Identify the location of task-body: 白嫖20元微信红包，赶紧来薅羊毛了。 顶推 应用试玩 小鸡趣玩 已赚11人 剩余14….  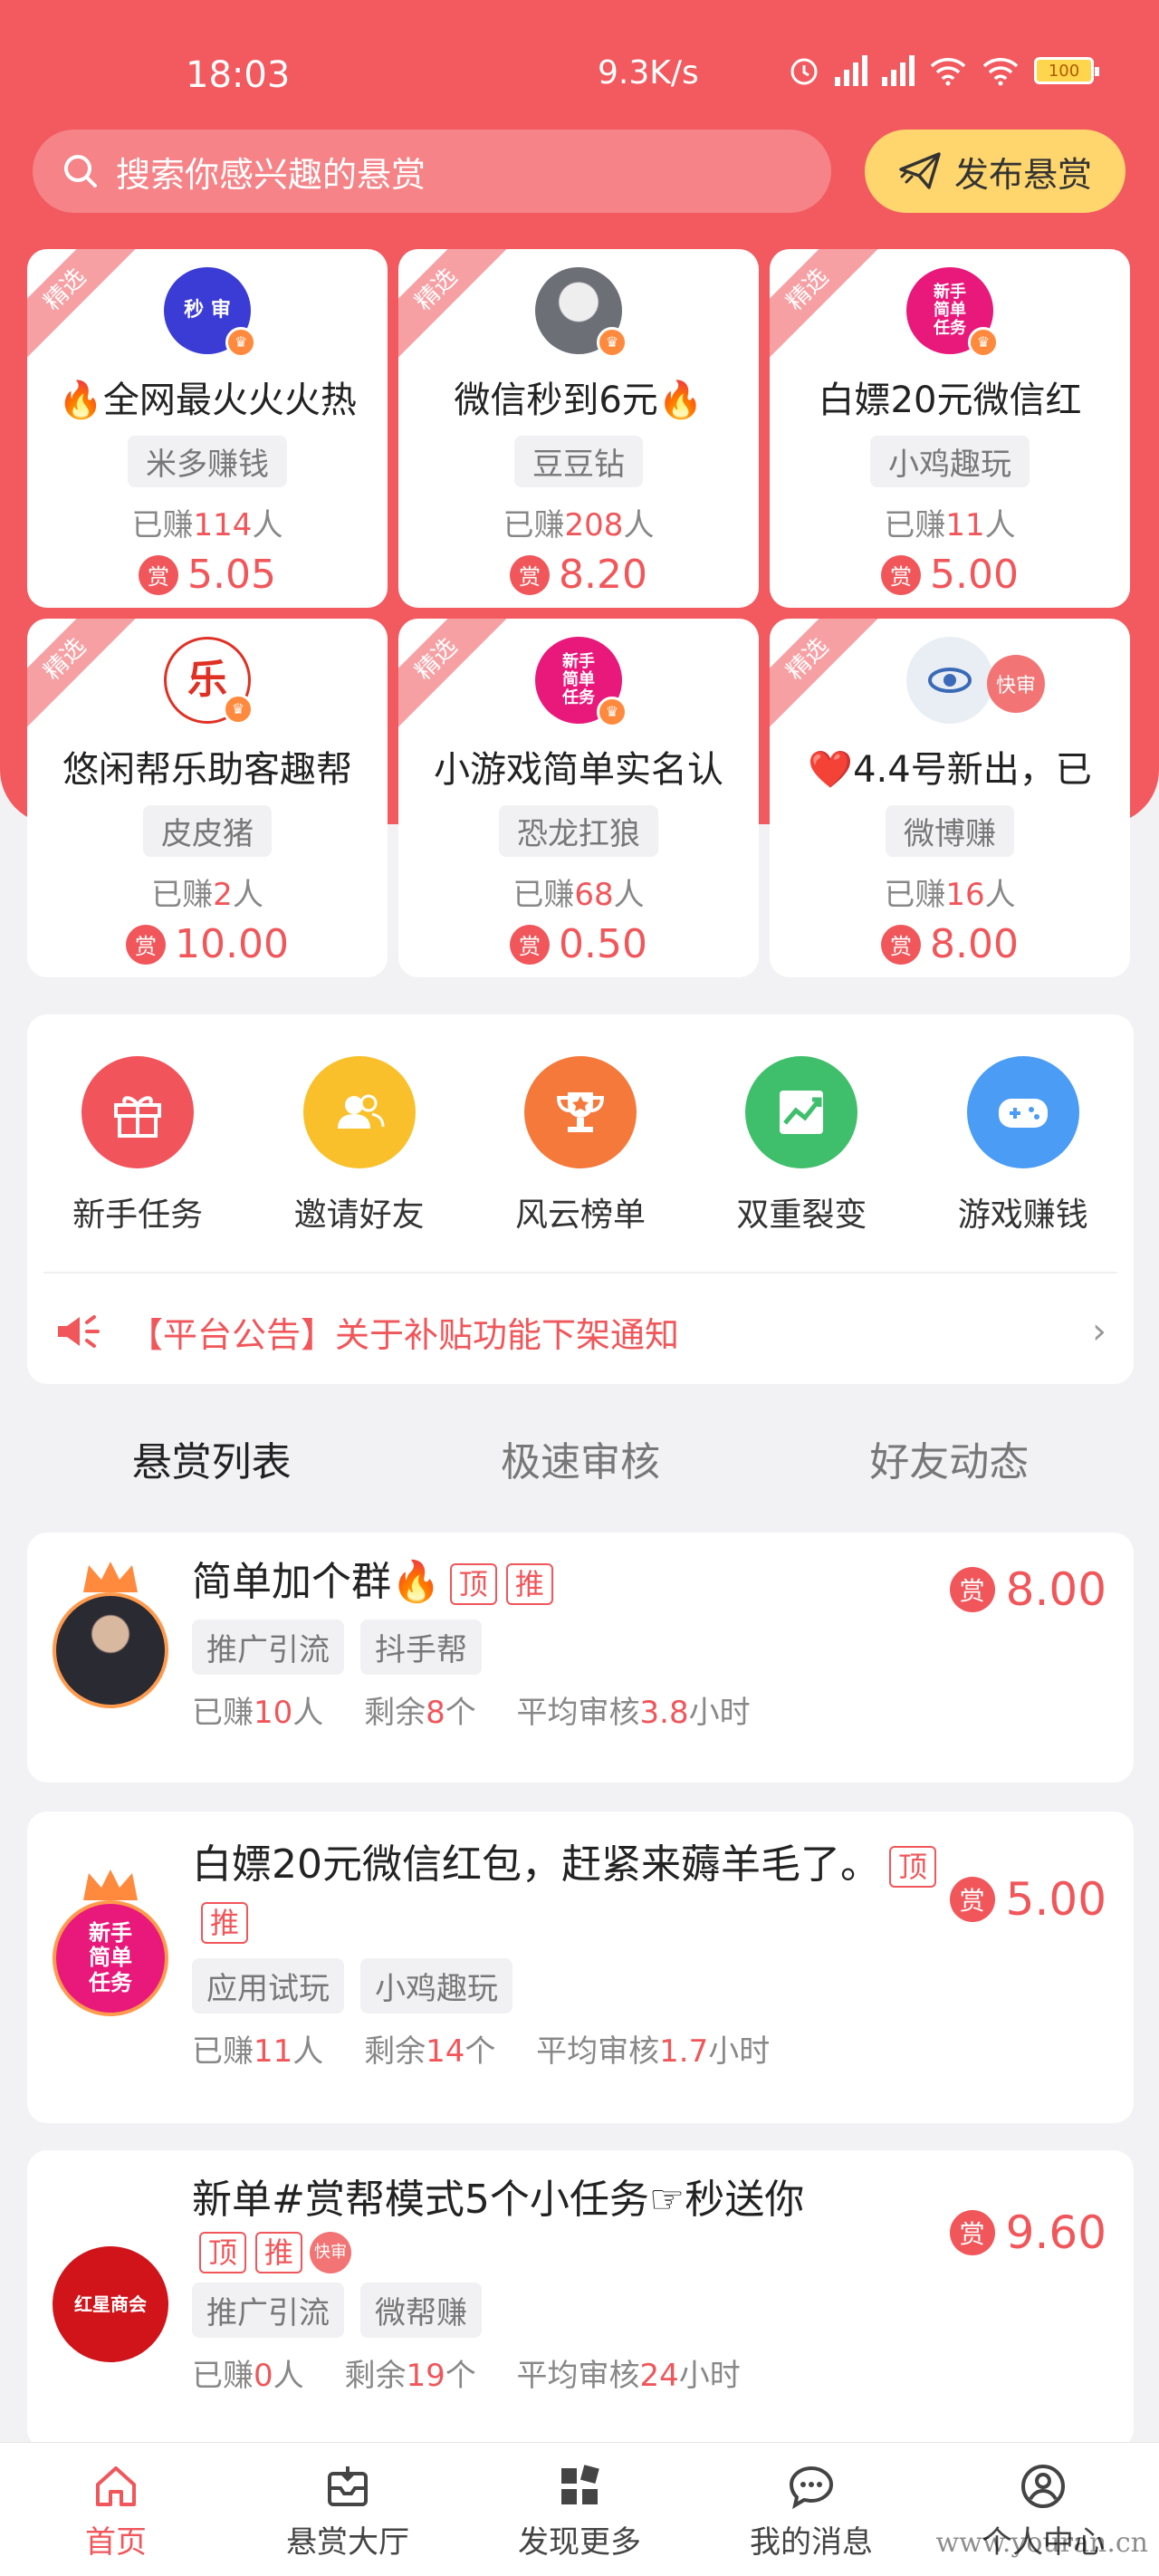
(581, 1954).